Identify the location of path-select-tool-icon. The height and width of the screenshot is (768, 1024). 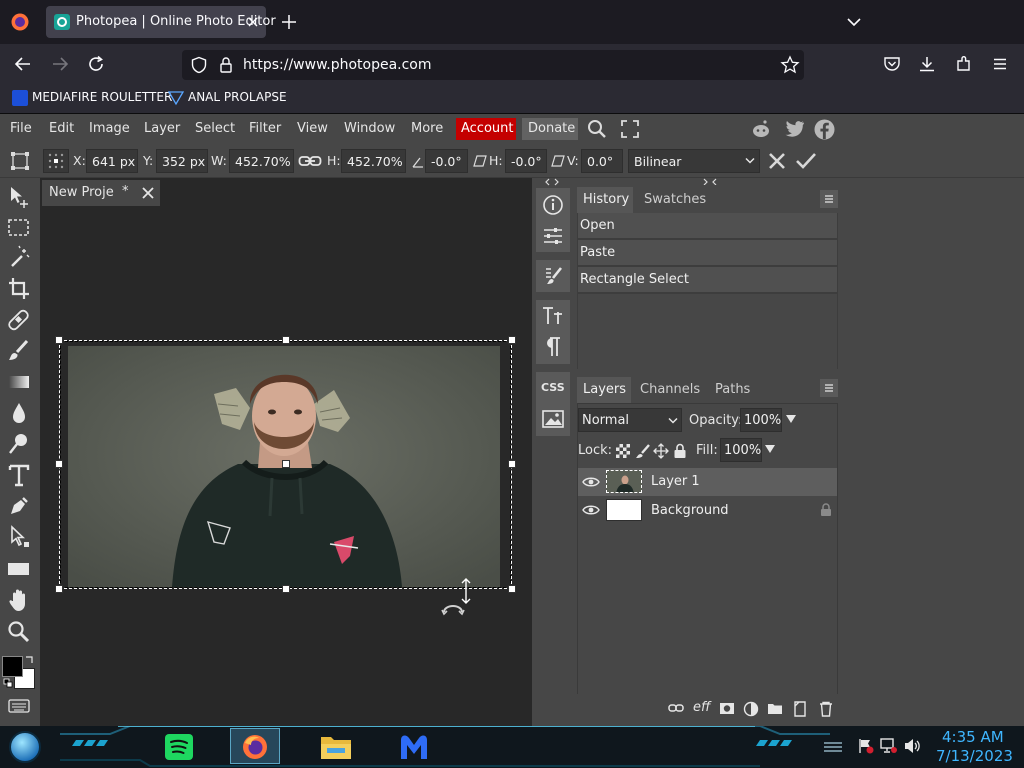
(19, 537).